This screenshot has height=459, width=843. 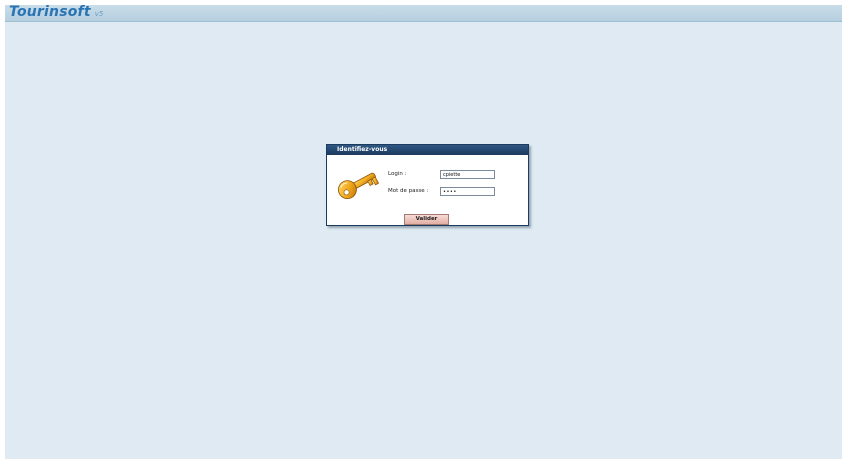 What do you see at coordinates (467, 174) in the screenshot?
I see `login-input` at bounding box center [467, 174].